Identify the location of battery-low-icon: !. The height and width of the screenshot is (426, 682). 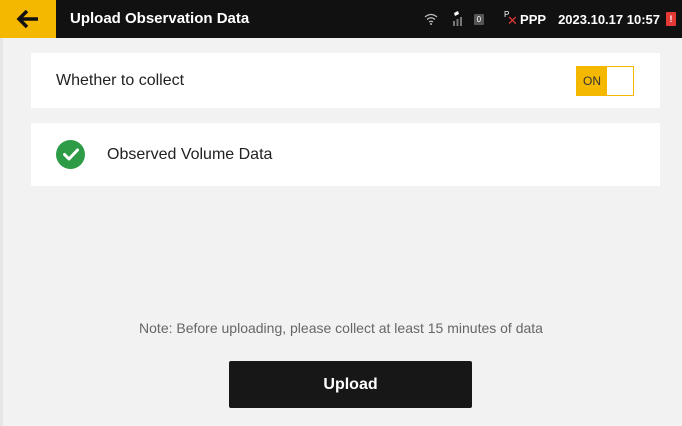
(671, 19).